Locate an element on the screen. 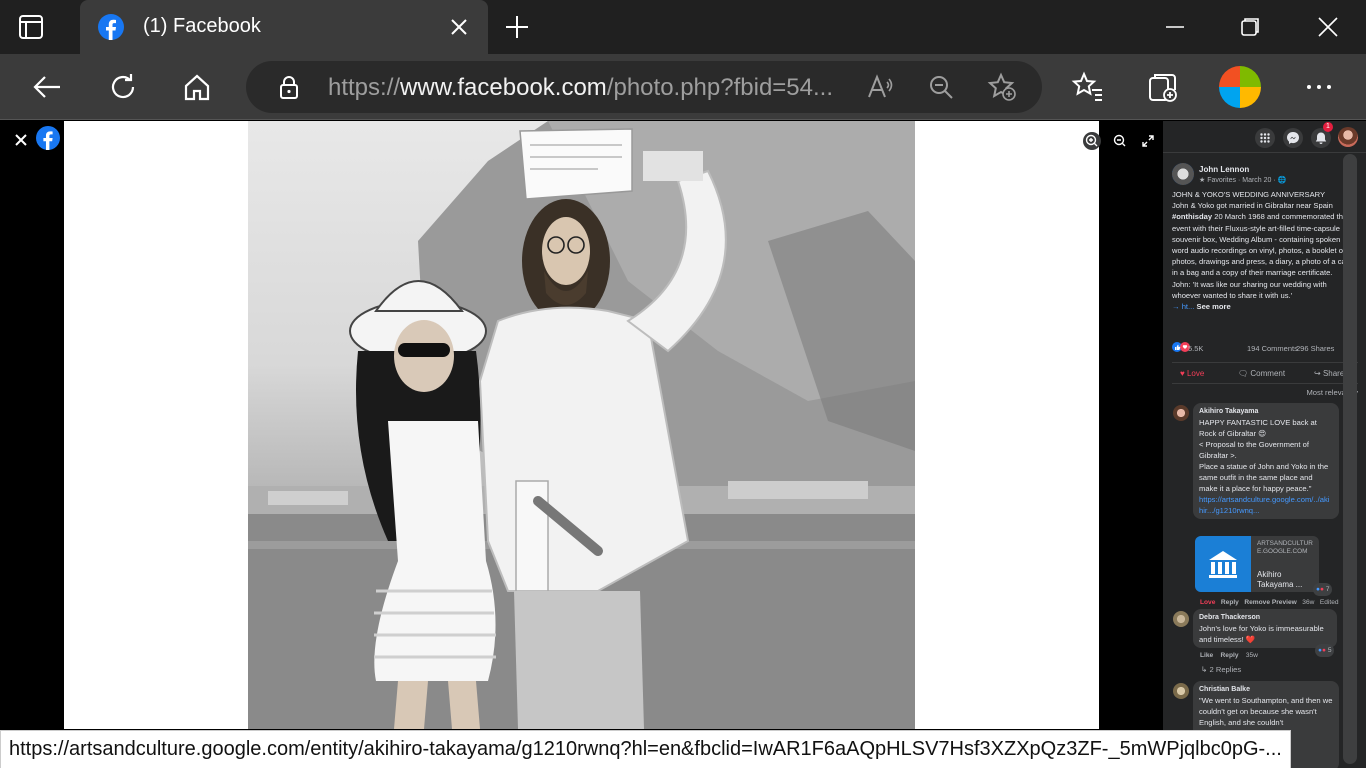 This screenshot has height=768, width=1366. comment-time: 35w is located at coordinates (1252, 655).